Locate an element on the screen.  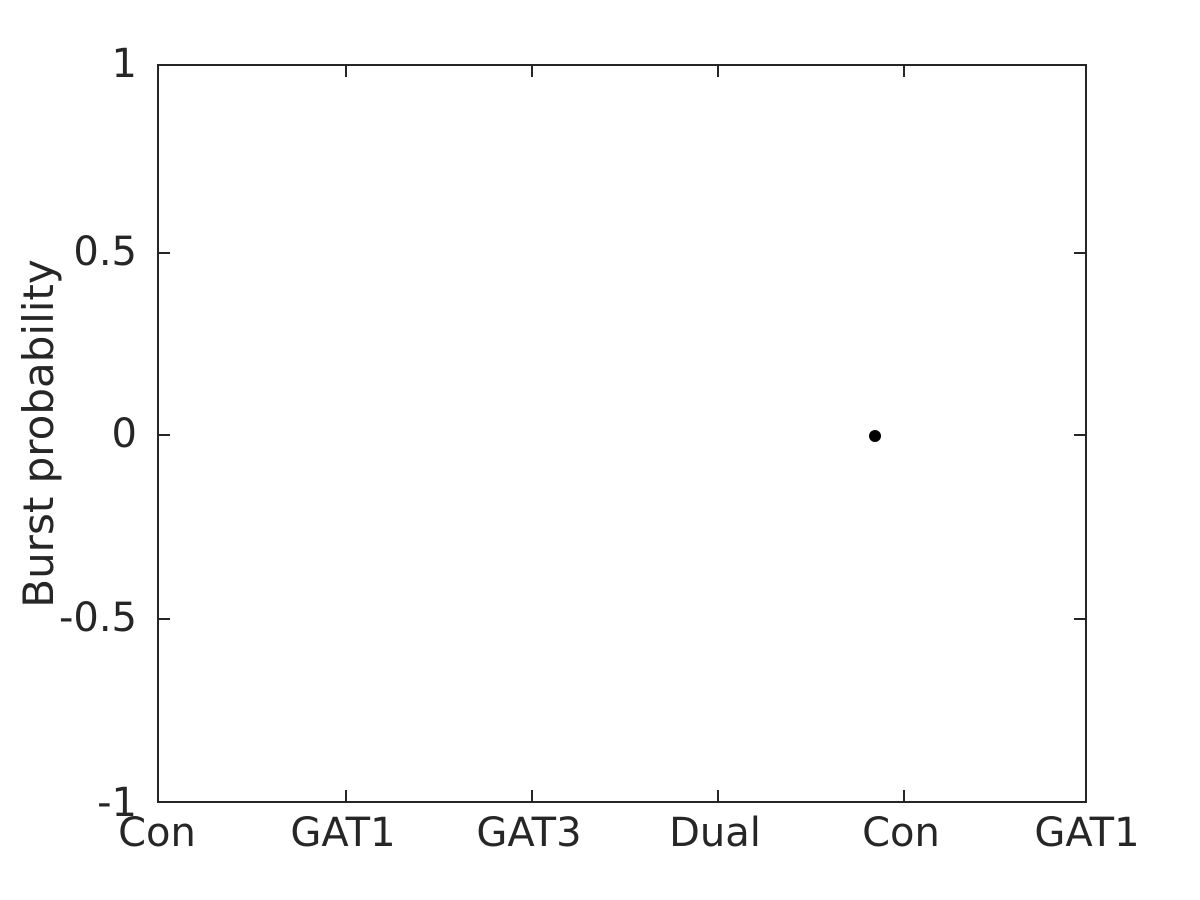
y-tick-0p5 is located at coordinates (164, 253).